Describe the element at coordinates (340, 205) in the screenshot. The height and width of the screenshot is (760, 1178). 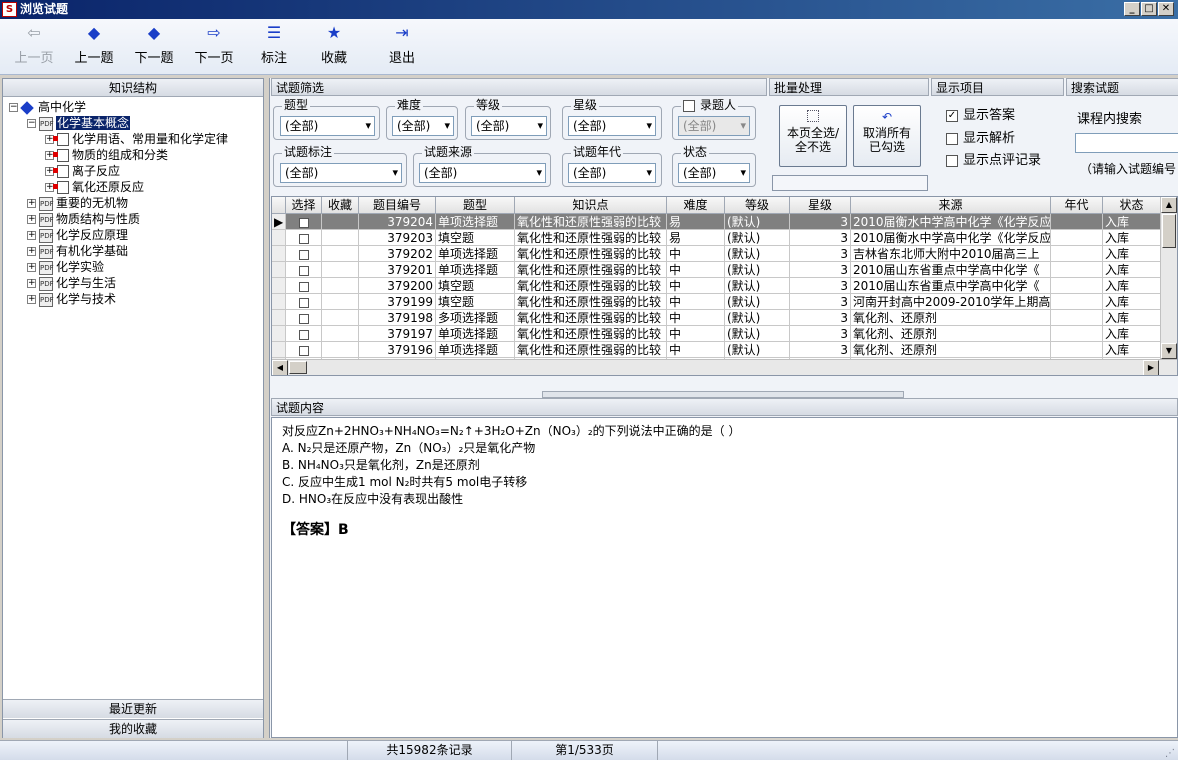
I see `column-header: 收藏` at that location.